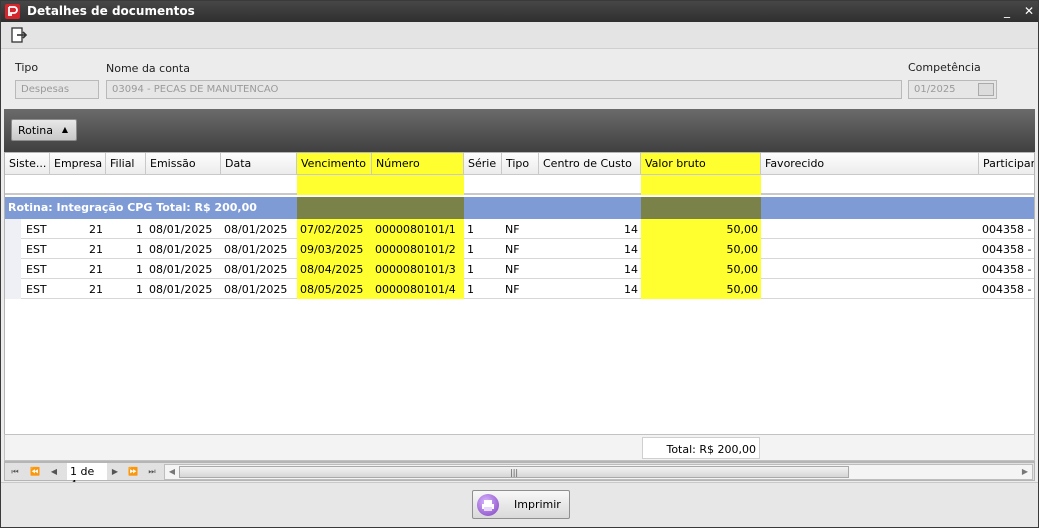 This screenshot has width=1039, height=528. Describe the element at coordinates (126, 164) in the screenshot. I see `column-header-filial: Filial` at that location.